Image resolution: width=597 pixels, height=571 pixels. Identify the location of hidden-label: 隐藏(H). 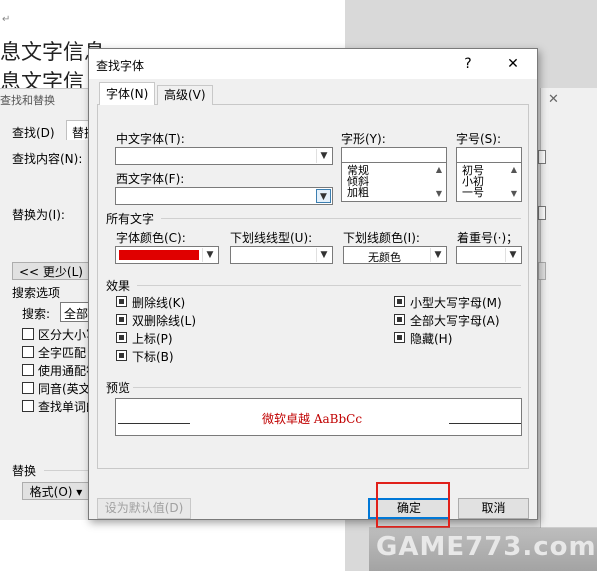
(431, 339).